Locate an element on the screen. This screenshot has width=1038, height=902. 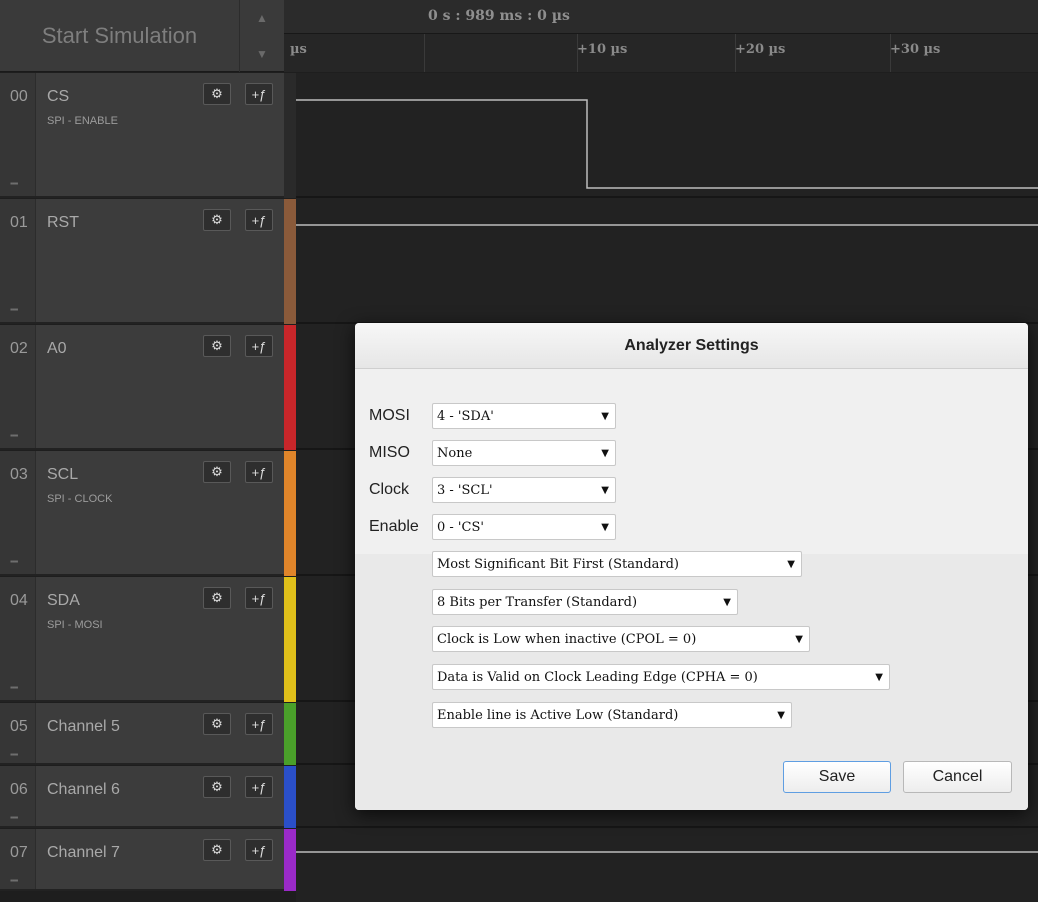
channel-analyzer-label: SPI - ENABLE is located at coordinates (82, 121).